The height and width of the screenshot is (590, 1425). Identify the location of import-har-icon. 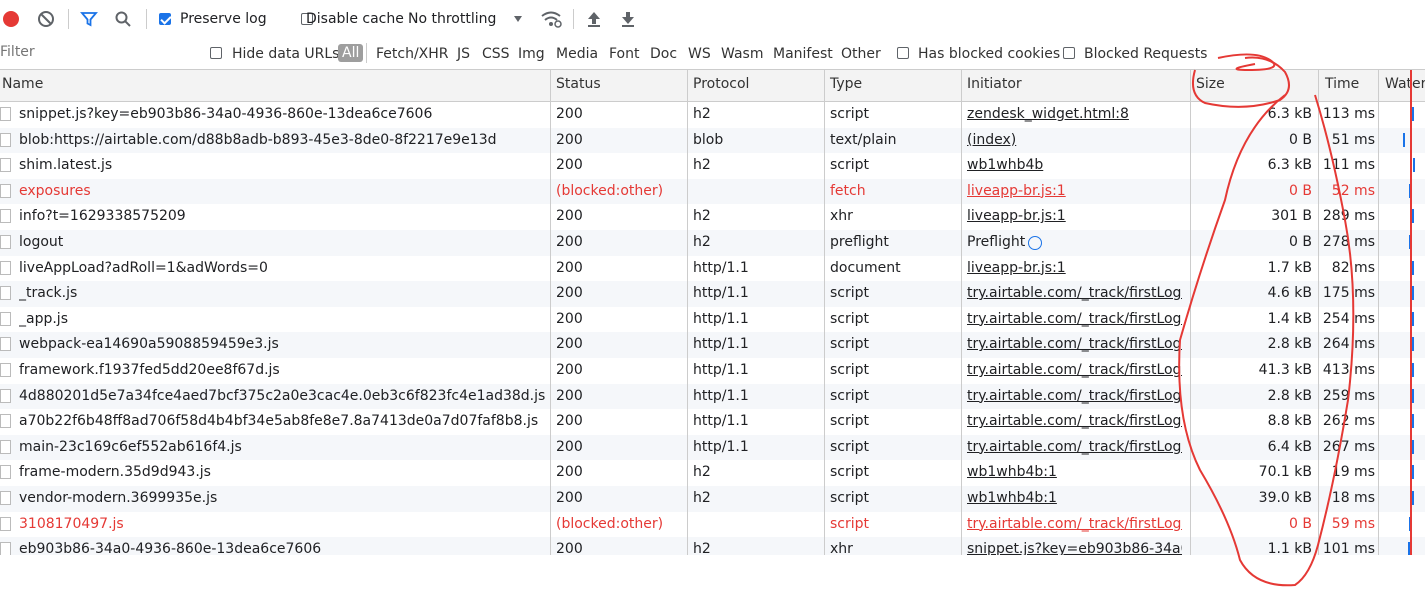
(594, 21).